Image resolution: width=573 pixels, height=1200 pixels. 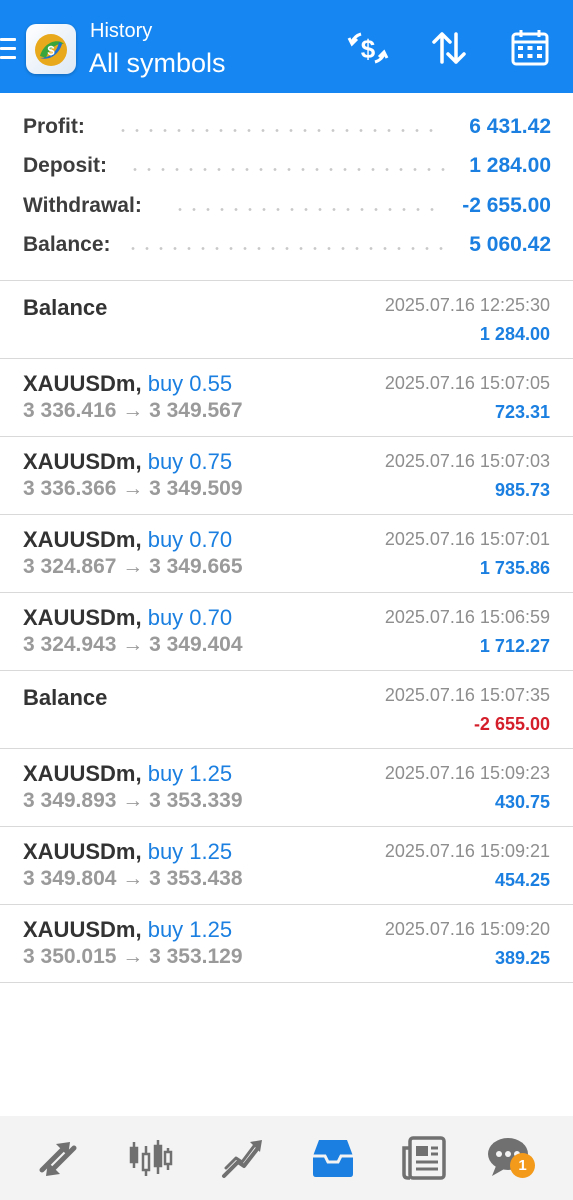 What do you see at coordinates (157, 63) in the screenshot?
I see `header-title: All symbols` at bounding box center [157, 63].